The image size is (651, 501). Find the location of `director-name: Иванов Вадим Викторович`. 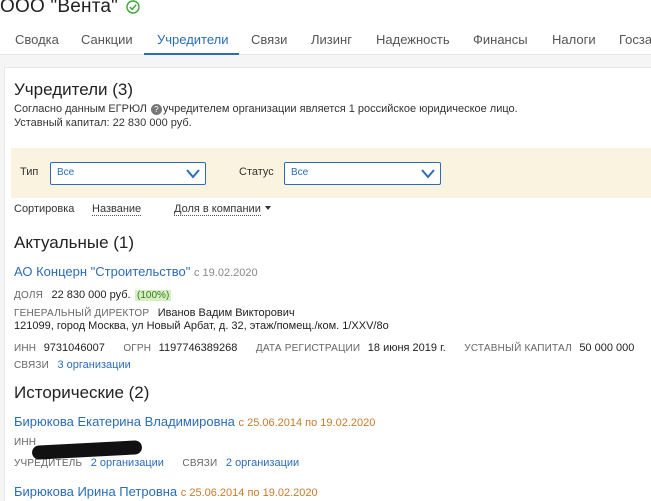

director-name: Иванов Вадим Викторович is located at coordinates (226, 313).